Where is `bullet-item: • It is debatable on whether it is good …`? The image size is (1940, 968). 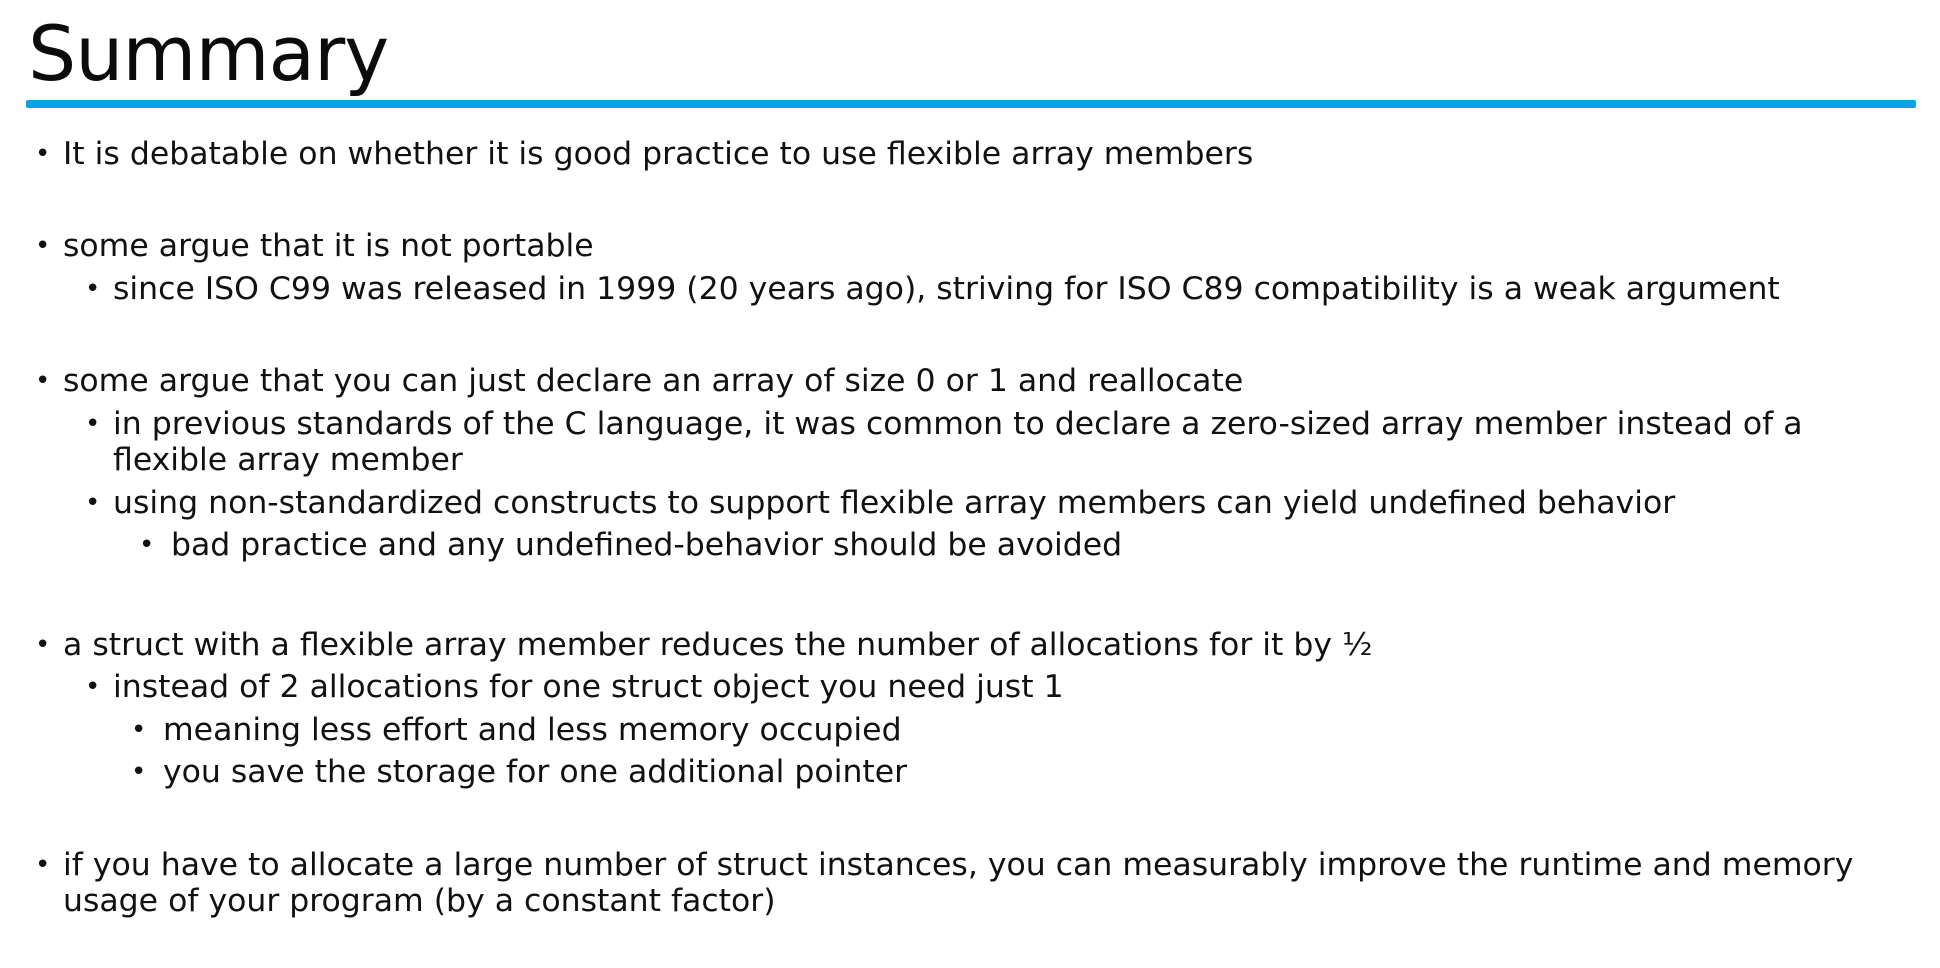
bullet-item: • It is debatable on whether it is good … is located at coordinates (969, 154).